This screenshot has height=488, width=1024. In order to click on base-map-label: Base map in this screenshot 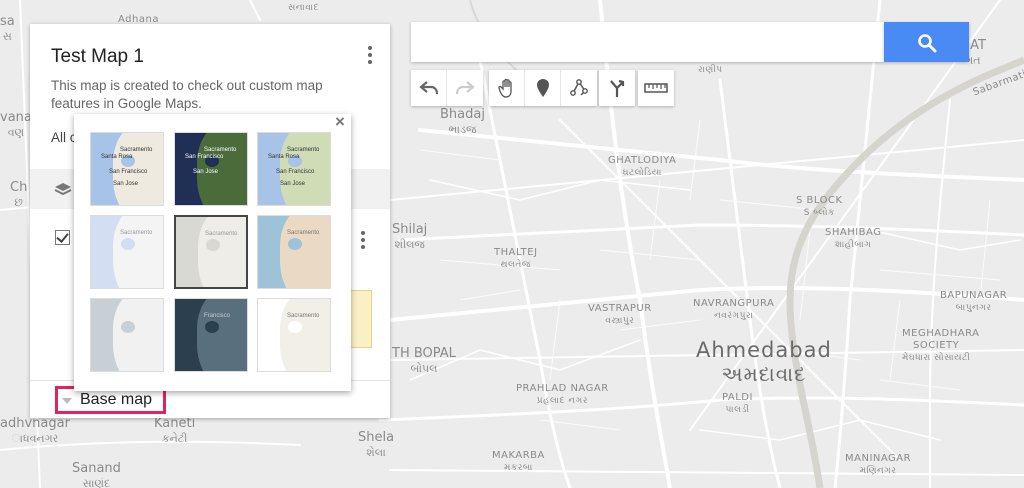, I will do `click(116, 399)`.